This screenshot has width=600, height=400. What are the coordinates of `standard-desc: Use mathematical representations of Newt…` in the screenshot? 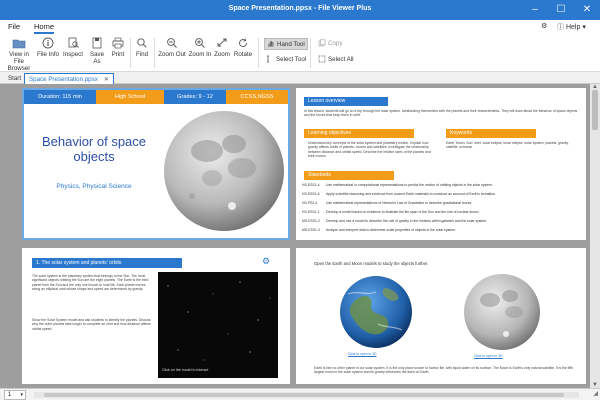 It's located at (399, 203).